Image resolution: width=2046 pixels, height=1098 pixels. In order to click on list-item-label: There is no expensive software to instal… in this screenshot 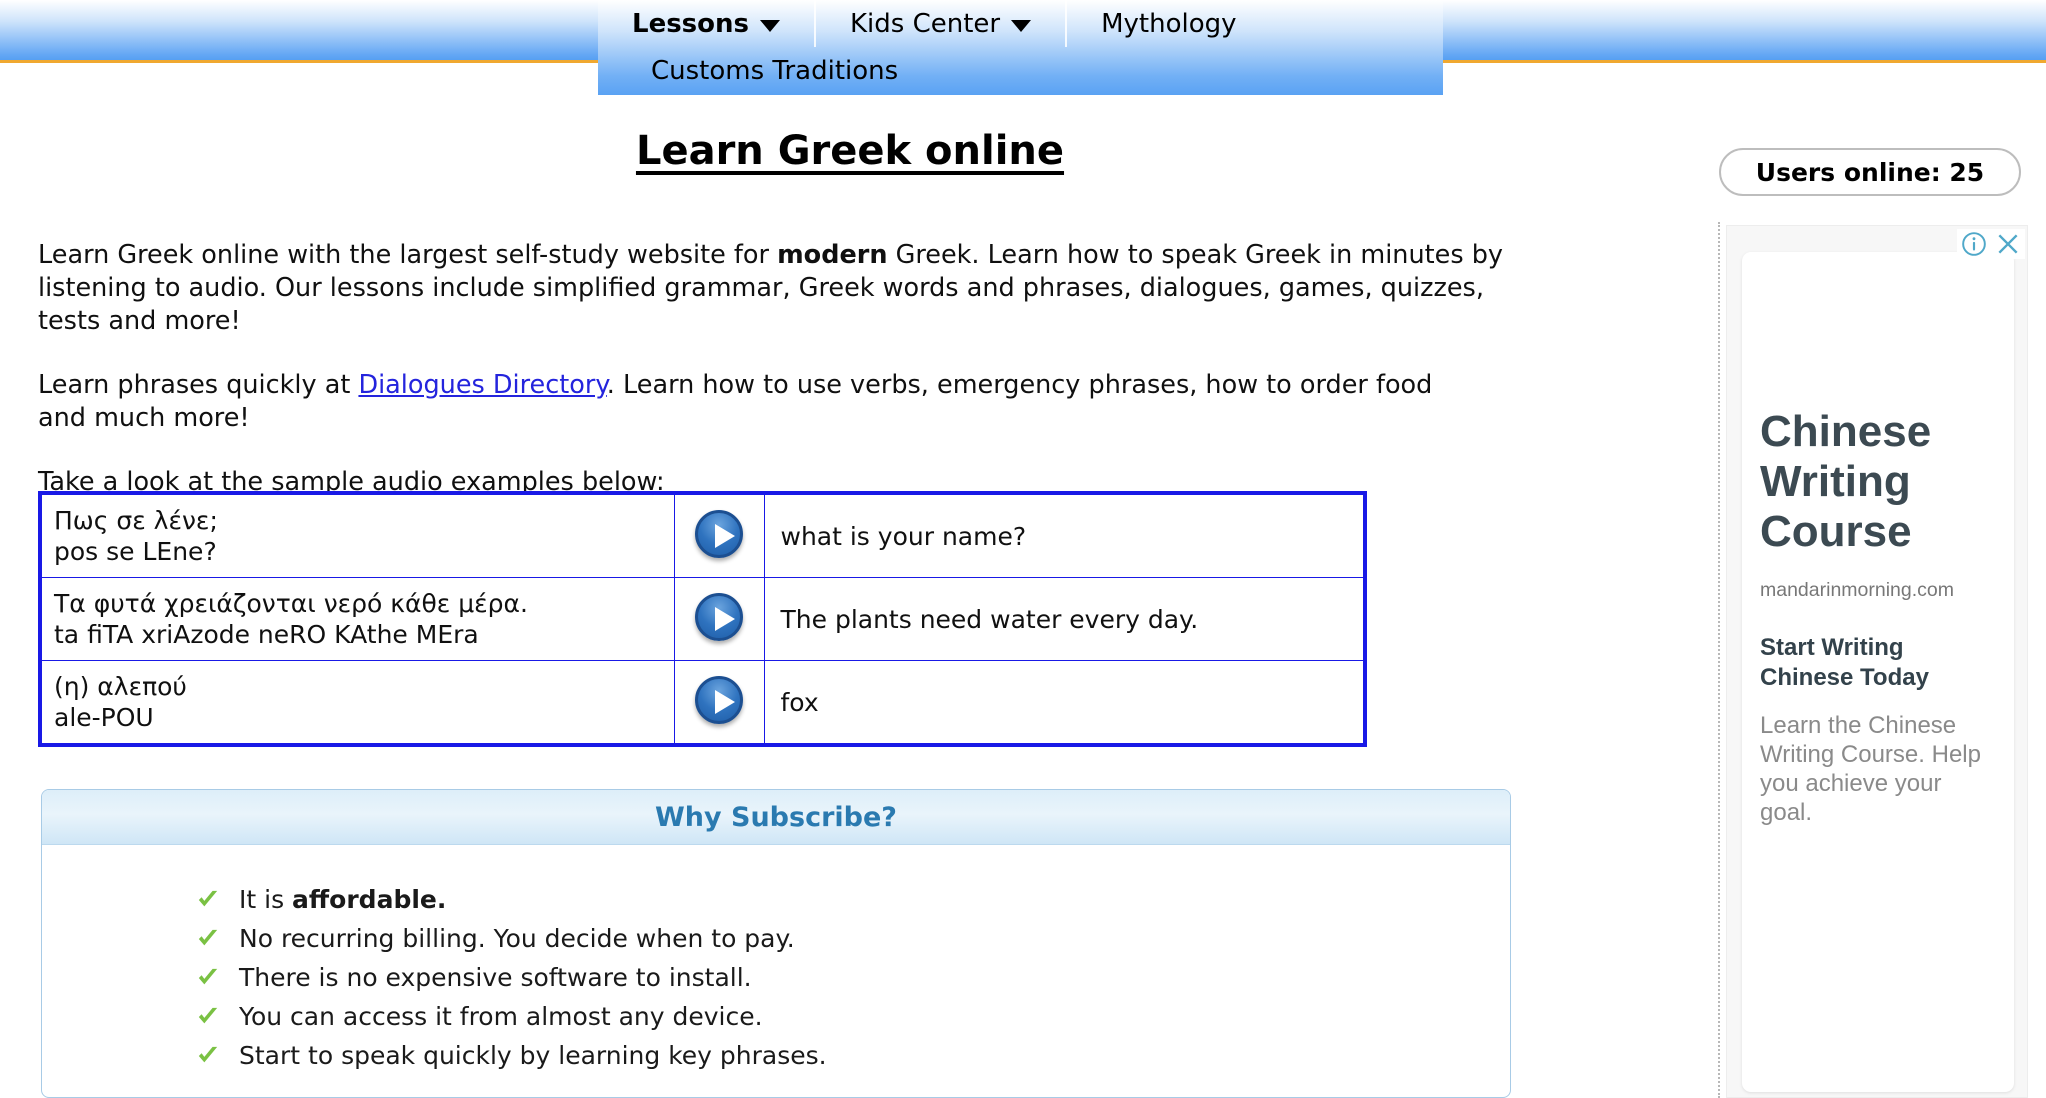, I will do `click(495, 977)`.